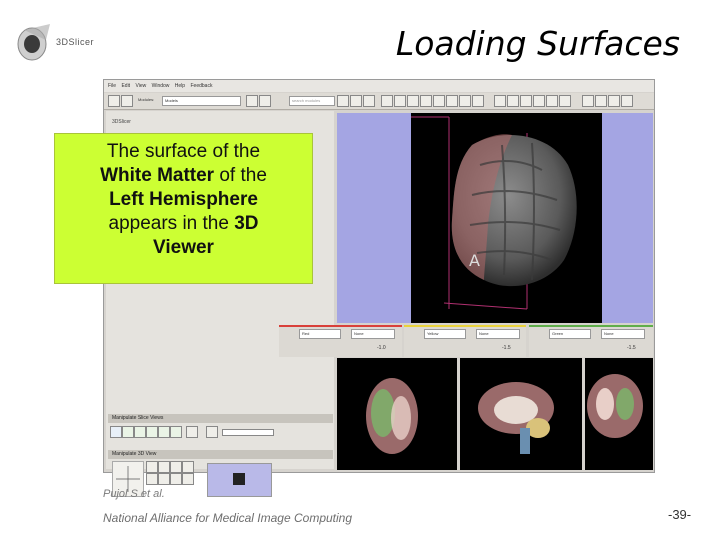 Image resolution: width=720 pixels, height=540 pixels. Describe the element at coordinates (537, 43) in the screenshot. I see `slide-title: Loading Surfaces` at that location.